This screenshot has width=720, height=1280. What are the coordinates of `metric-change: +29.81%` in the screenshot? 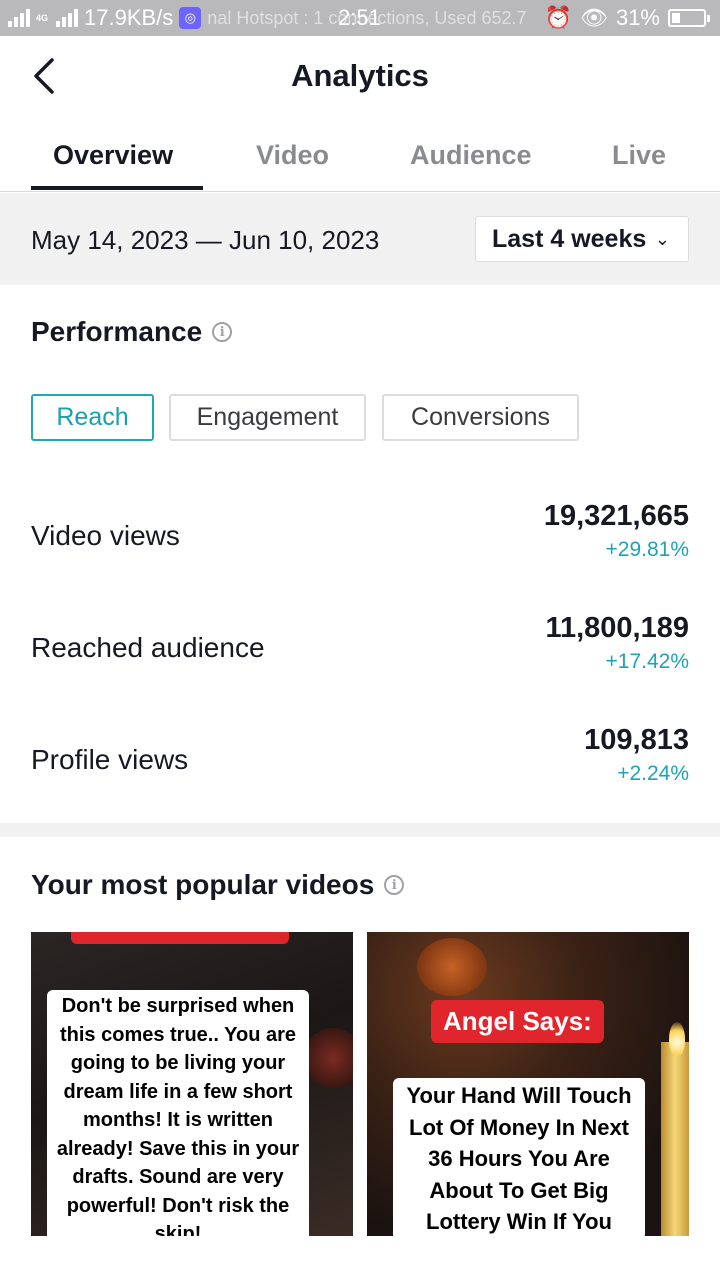 It's located at (647, 549).